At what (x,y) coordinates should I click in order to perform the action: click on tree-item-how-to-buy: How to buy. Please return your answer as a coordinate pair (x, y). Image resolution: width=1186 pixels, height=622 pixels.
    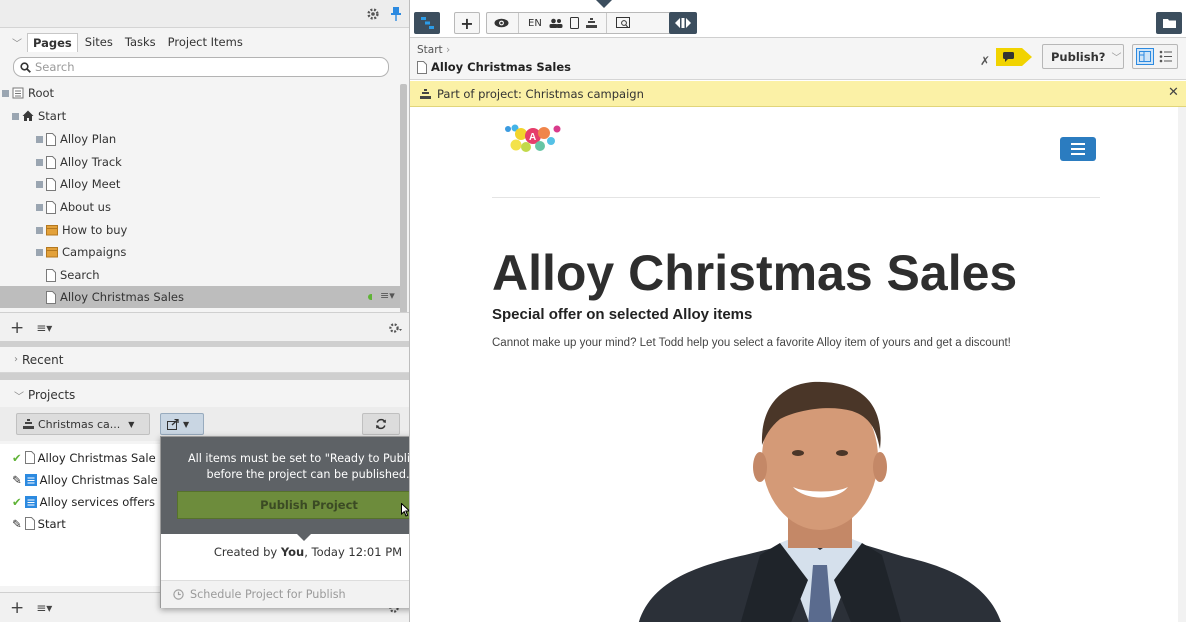
    Looking at the image, I should click on (200, 230).